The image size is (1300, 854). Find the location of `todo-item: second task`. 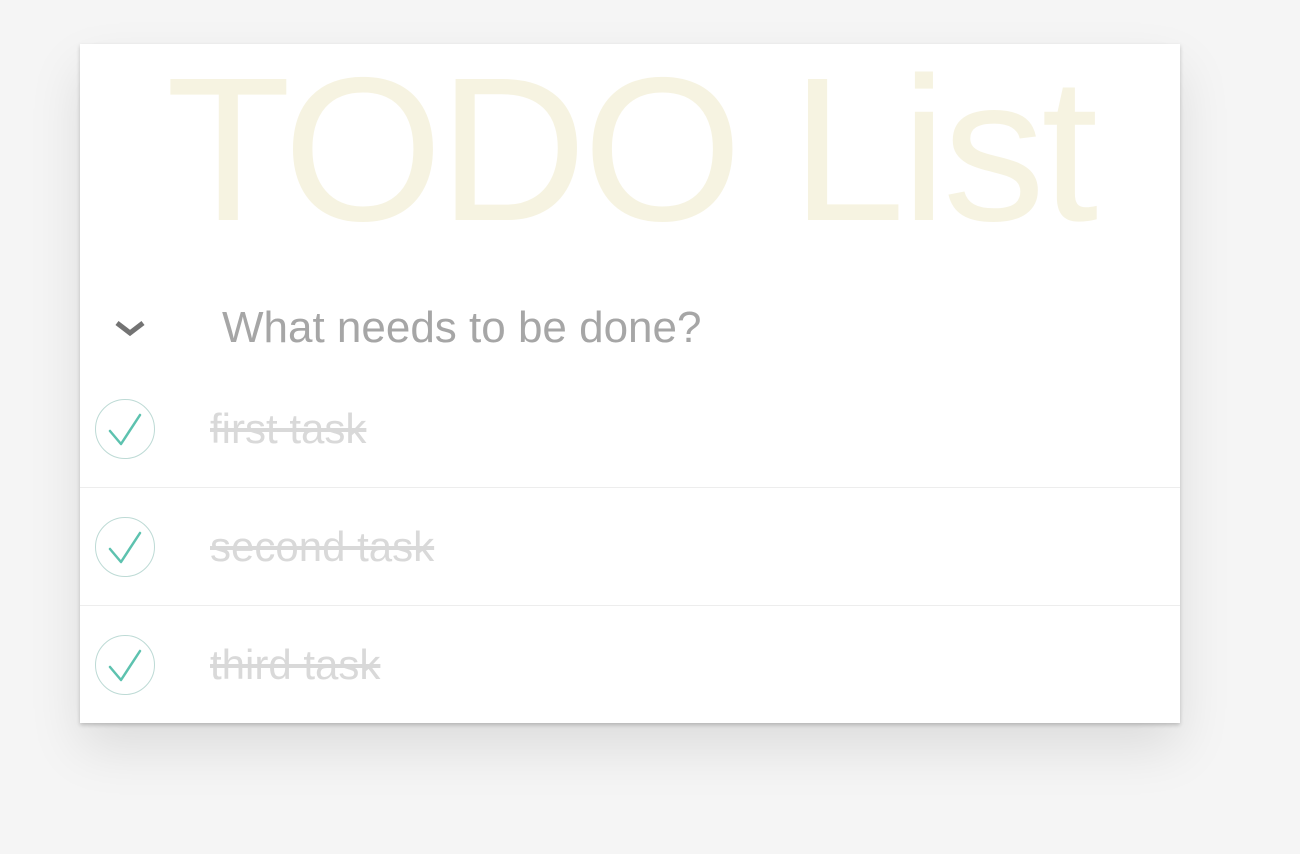

todo-item: second task is located at coordinates (630, 547).